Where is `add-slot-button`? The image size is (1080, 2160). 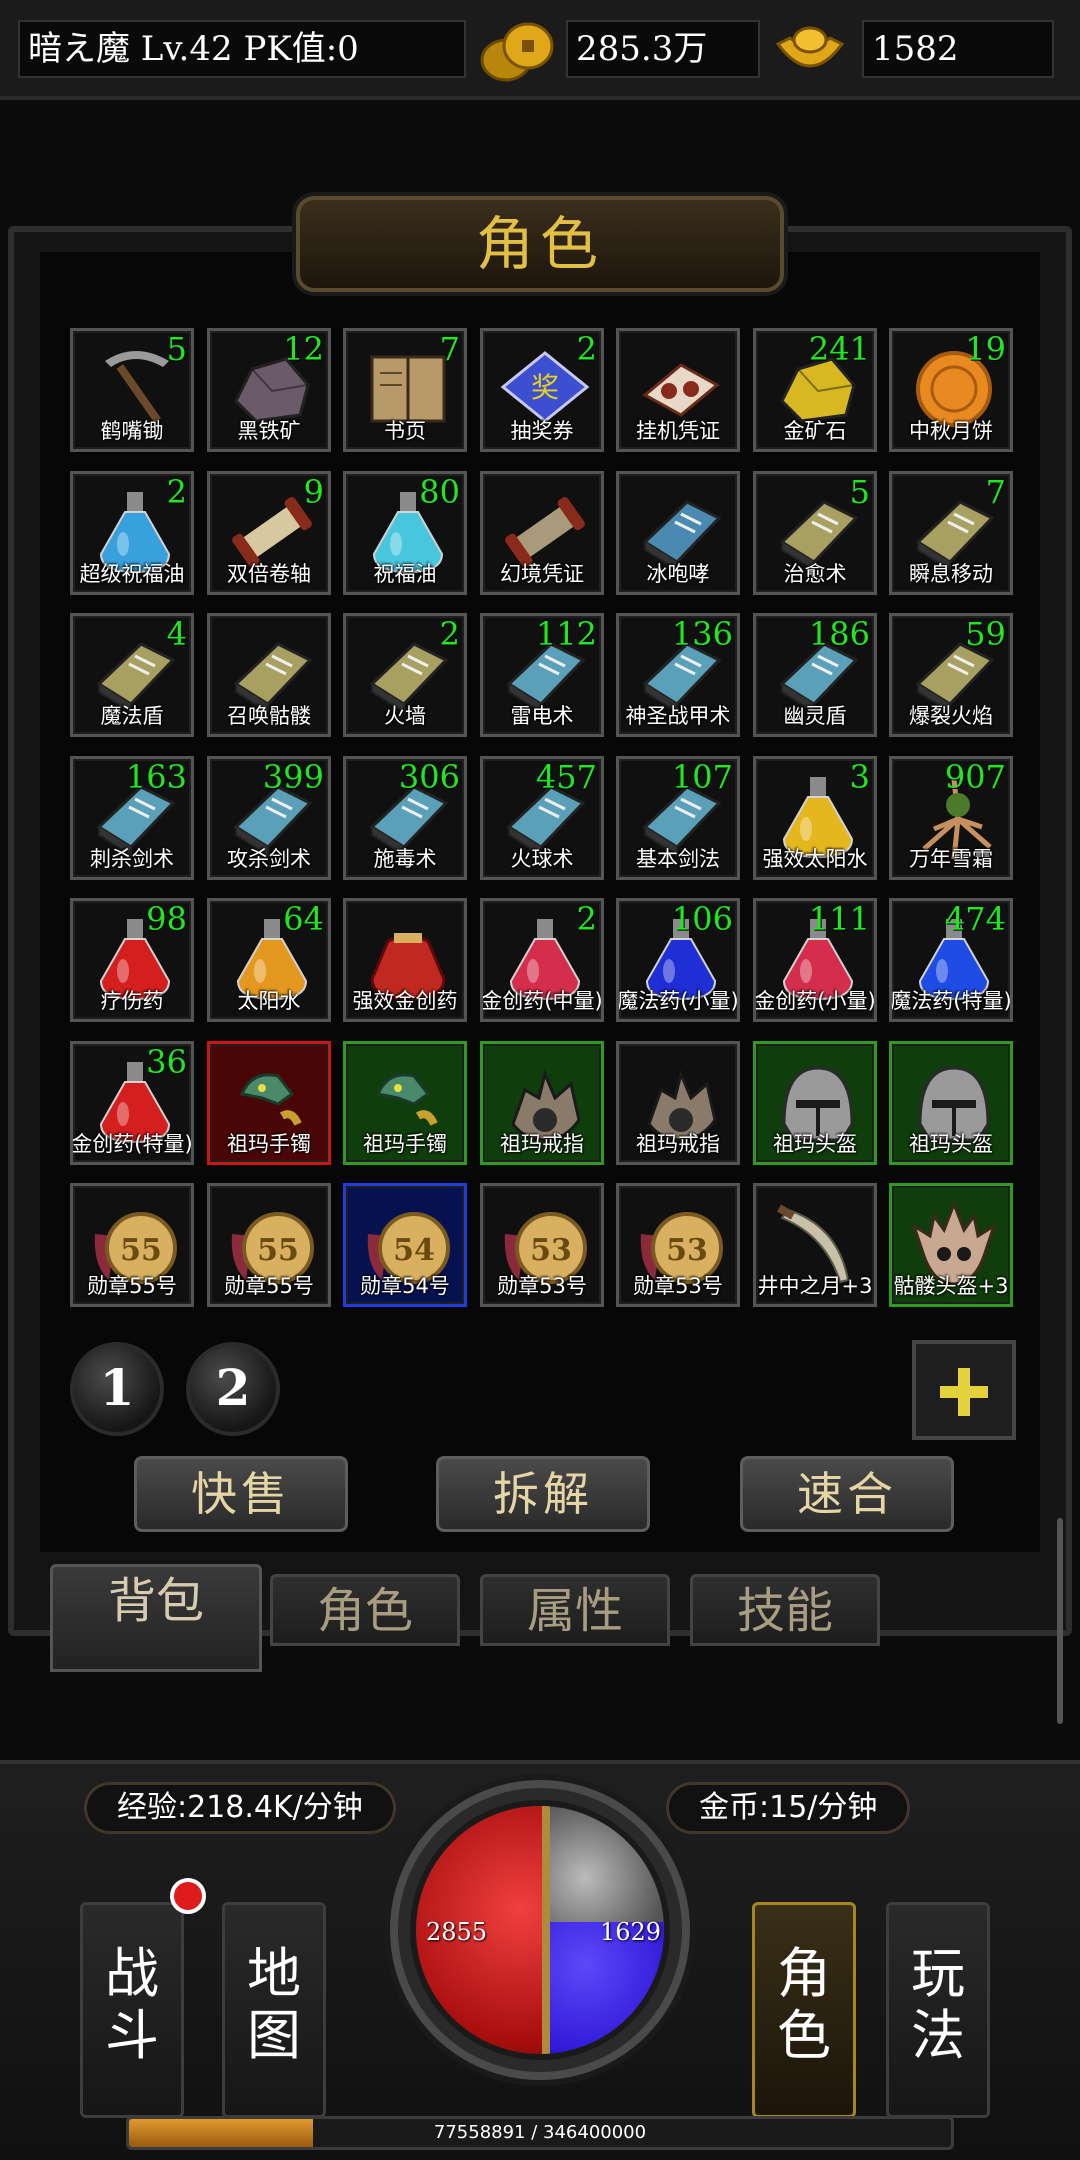 add-slot-button is located at coordinates (964, 1390).